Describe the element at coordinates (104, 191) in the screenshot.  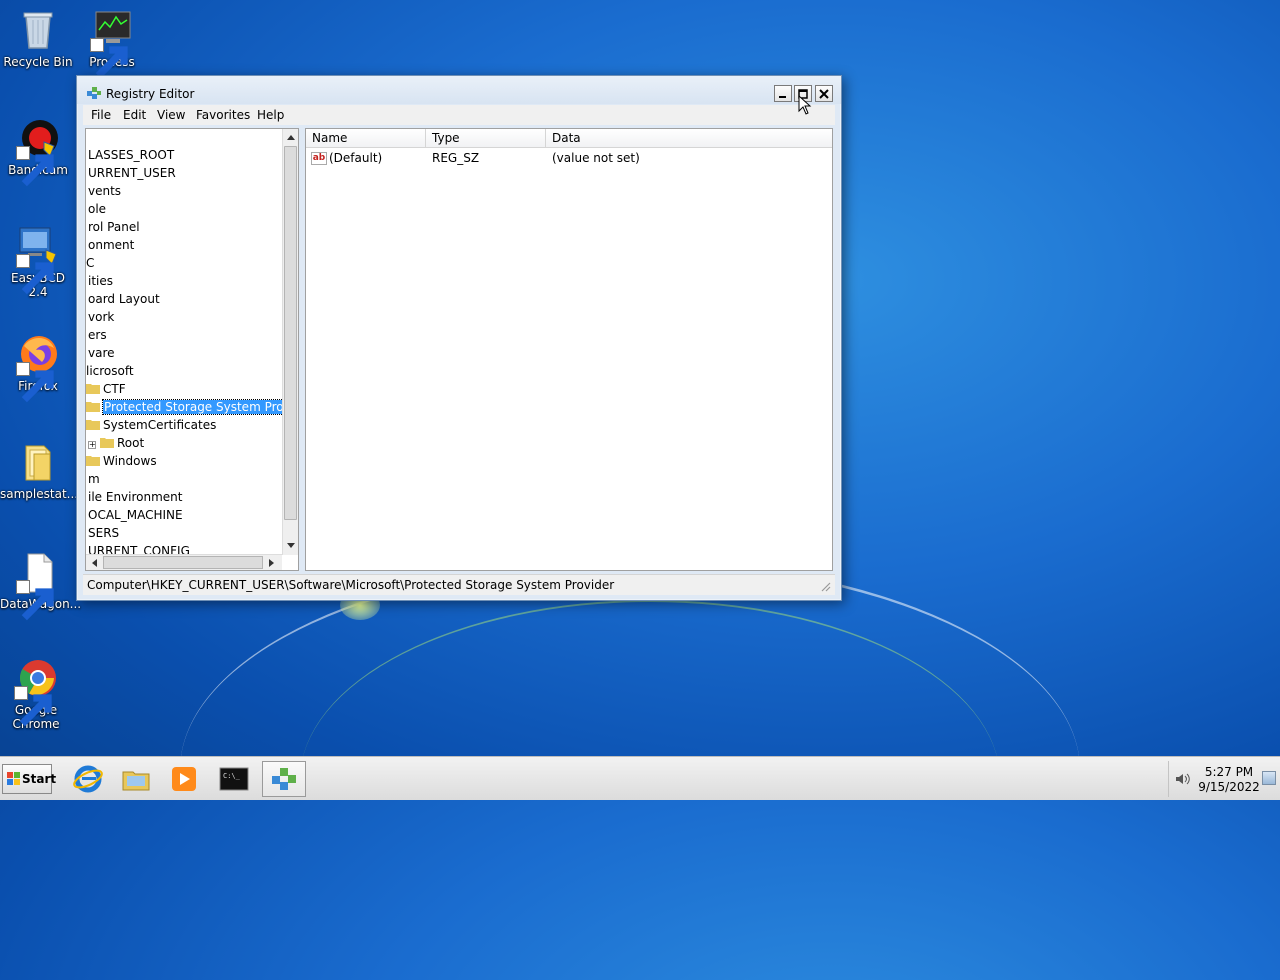
I see `tree-item: vents` at that location.